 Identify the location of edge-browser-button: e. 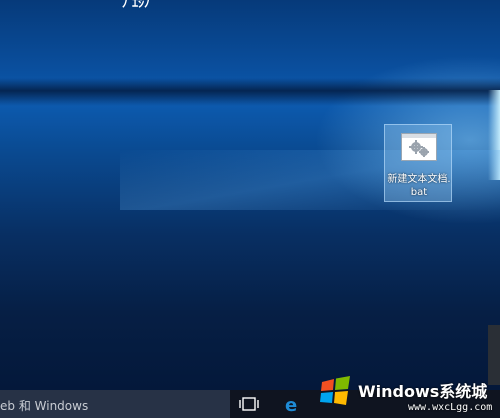
(293, 405).